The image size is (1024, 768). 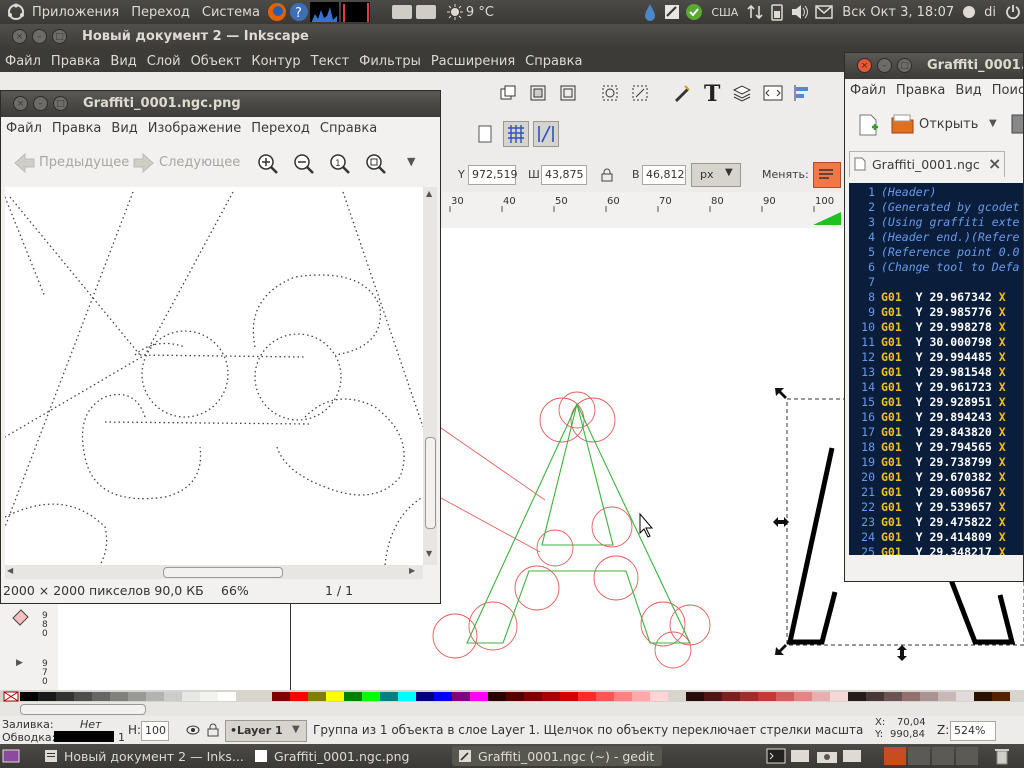 I want to click on previous-arrow-icon, so click(x=24, y=163).